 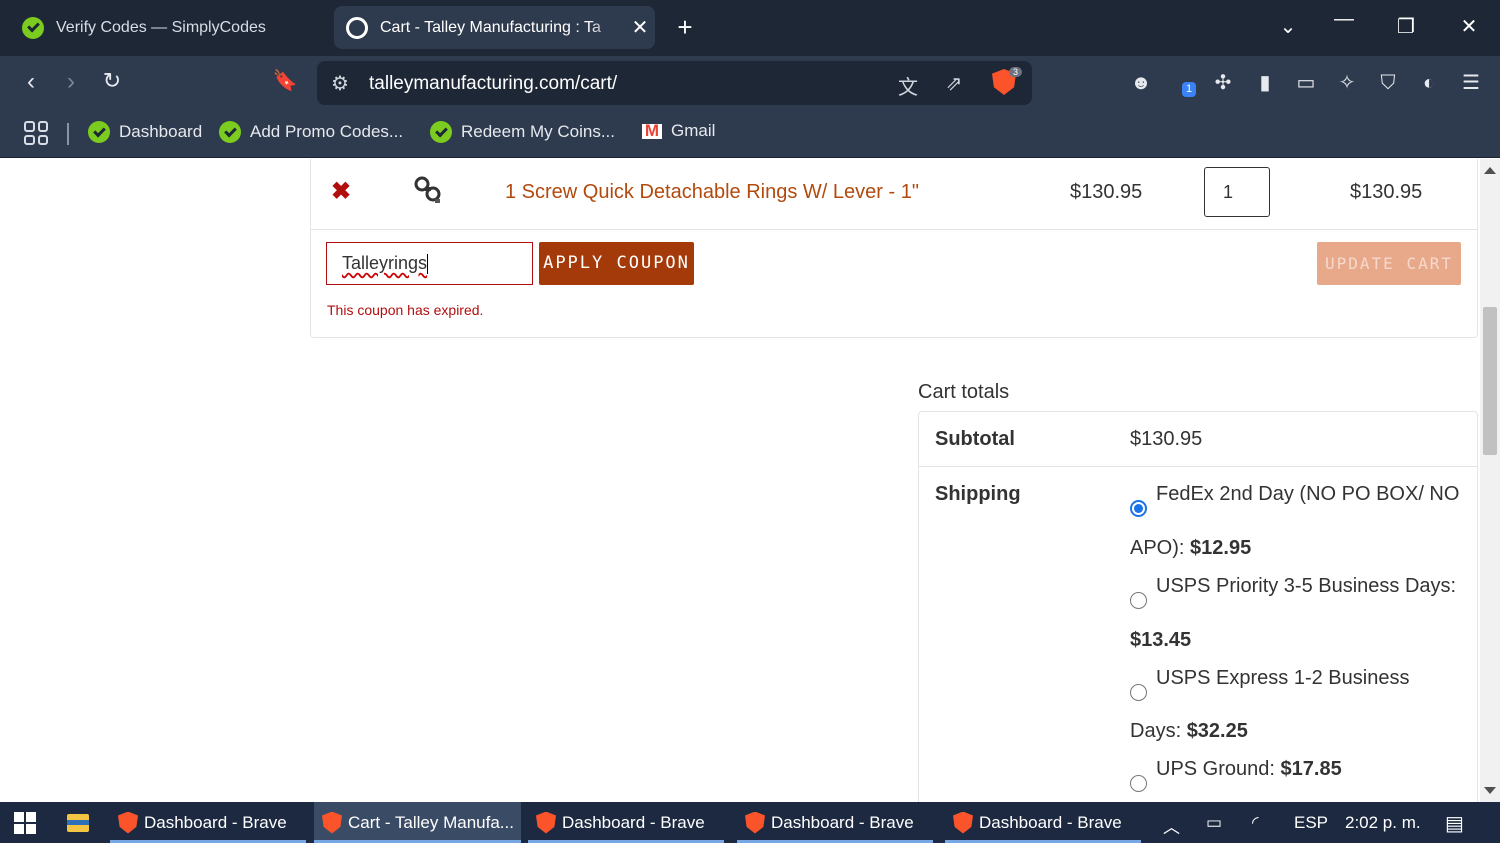 I want to click on share-icon: ⇗, so click(x=954, y=83).